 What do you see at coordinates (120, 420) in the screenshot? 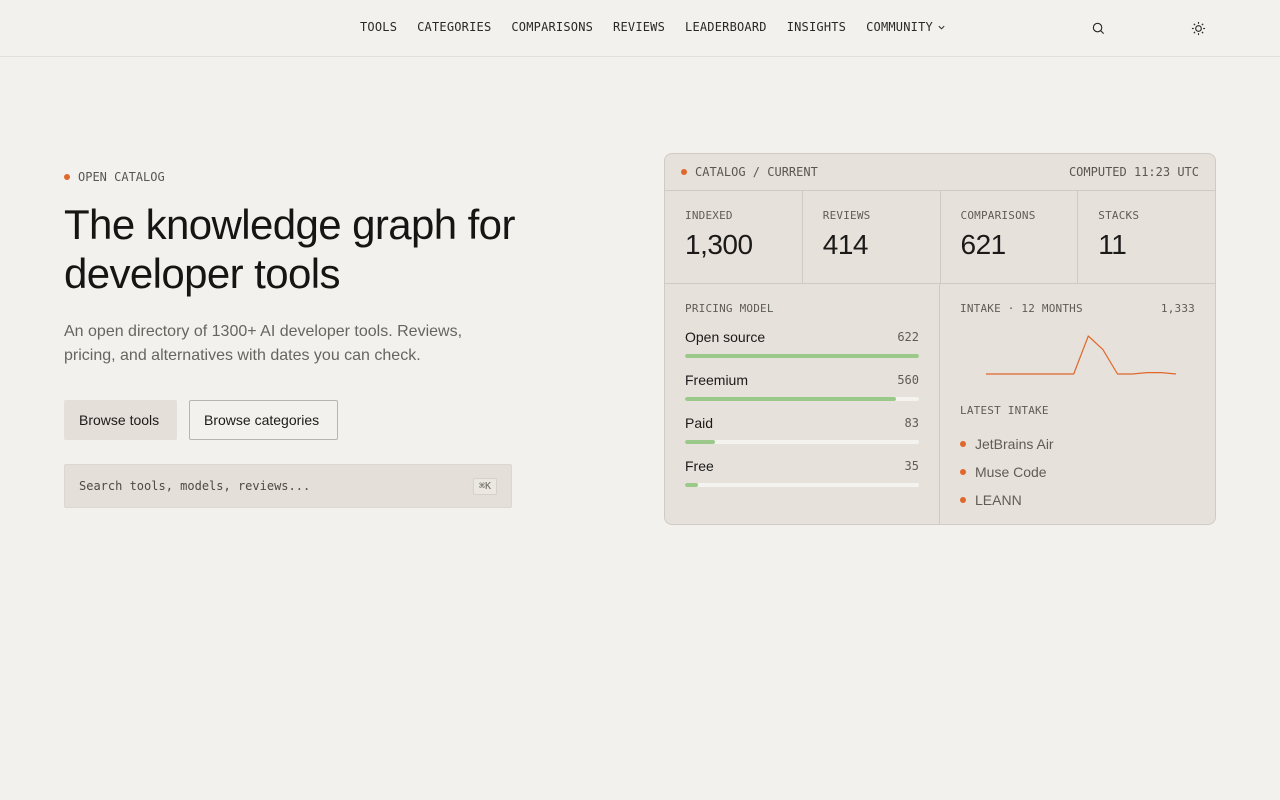
I see `browse-tools-button: Browse tools` at bounding box center [120, 420].